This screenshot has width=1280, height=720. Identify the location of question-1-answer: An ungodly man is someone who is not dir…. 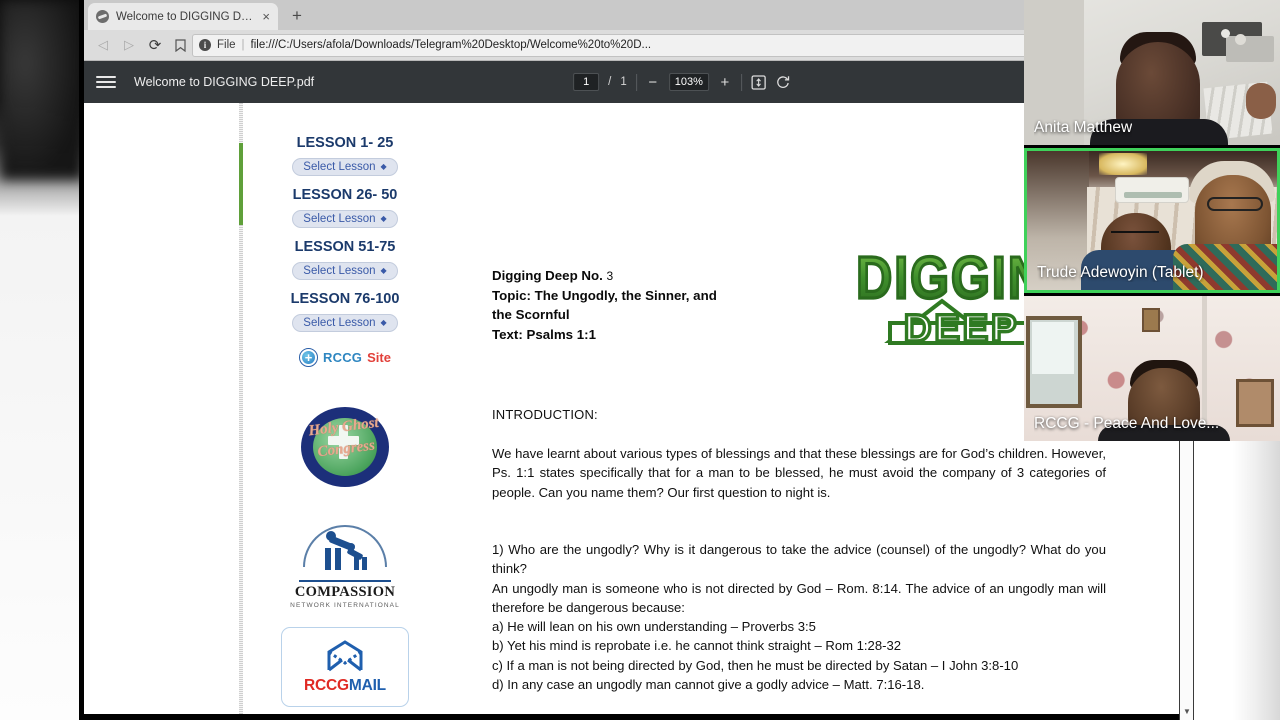
(799, 597).